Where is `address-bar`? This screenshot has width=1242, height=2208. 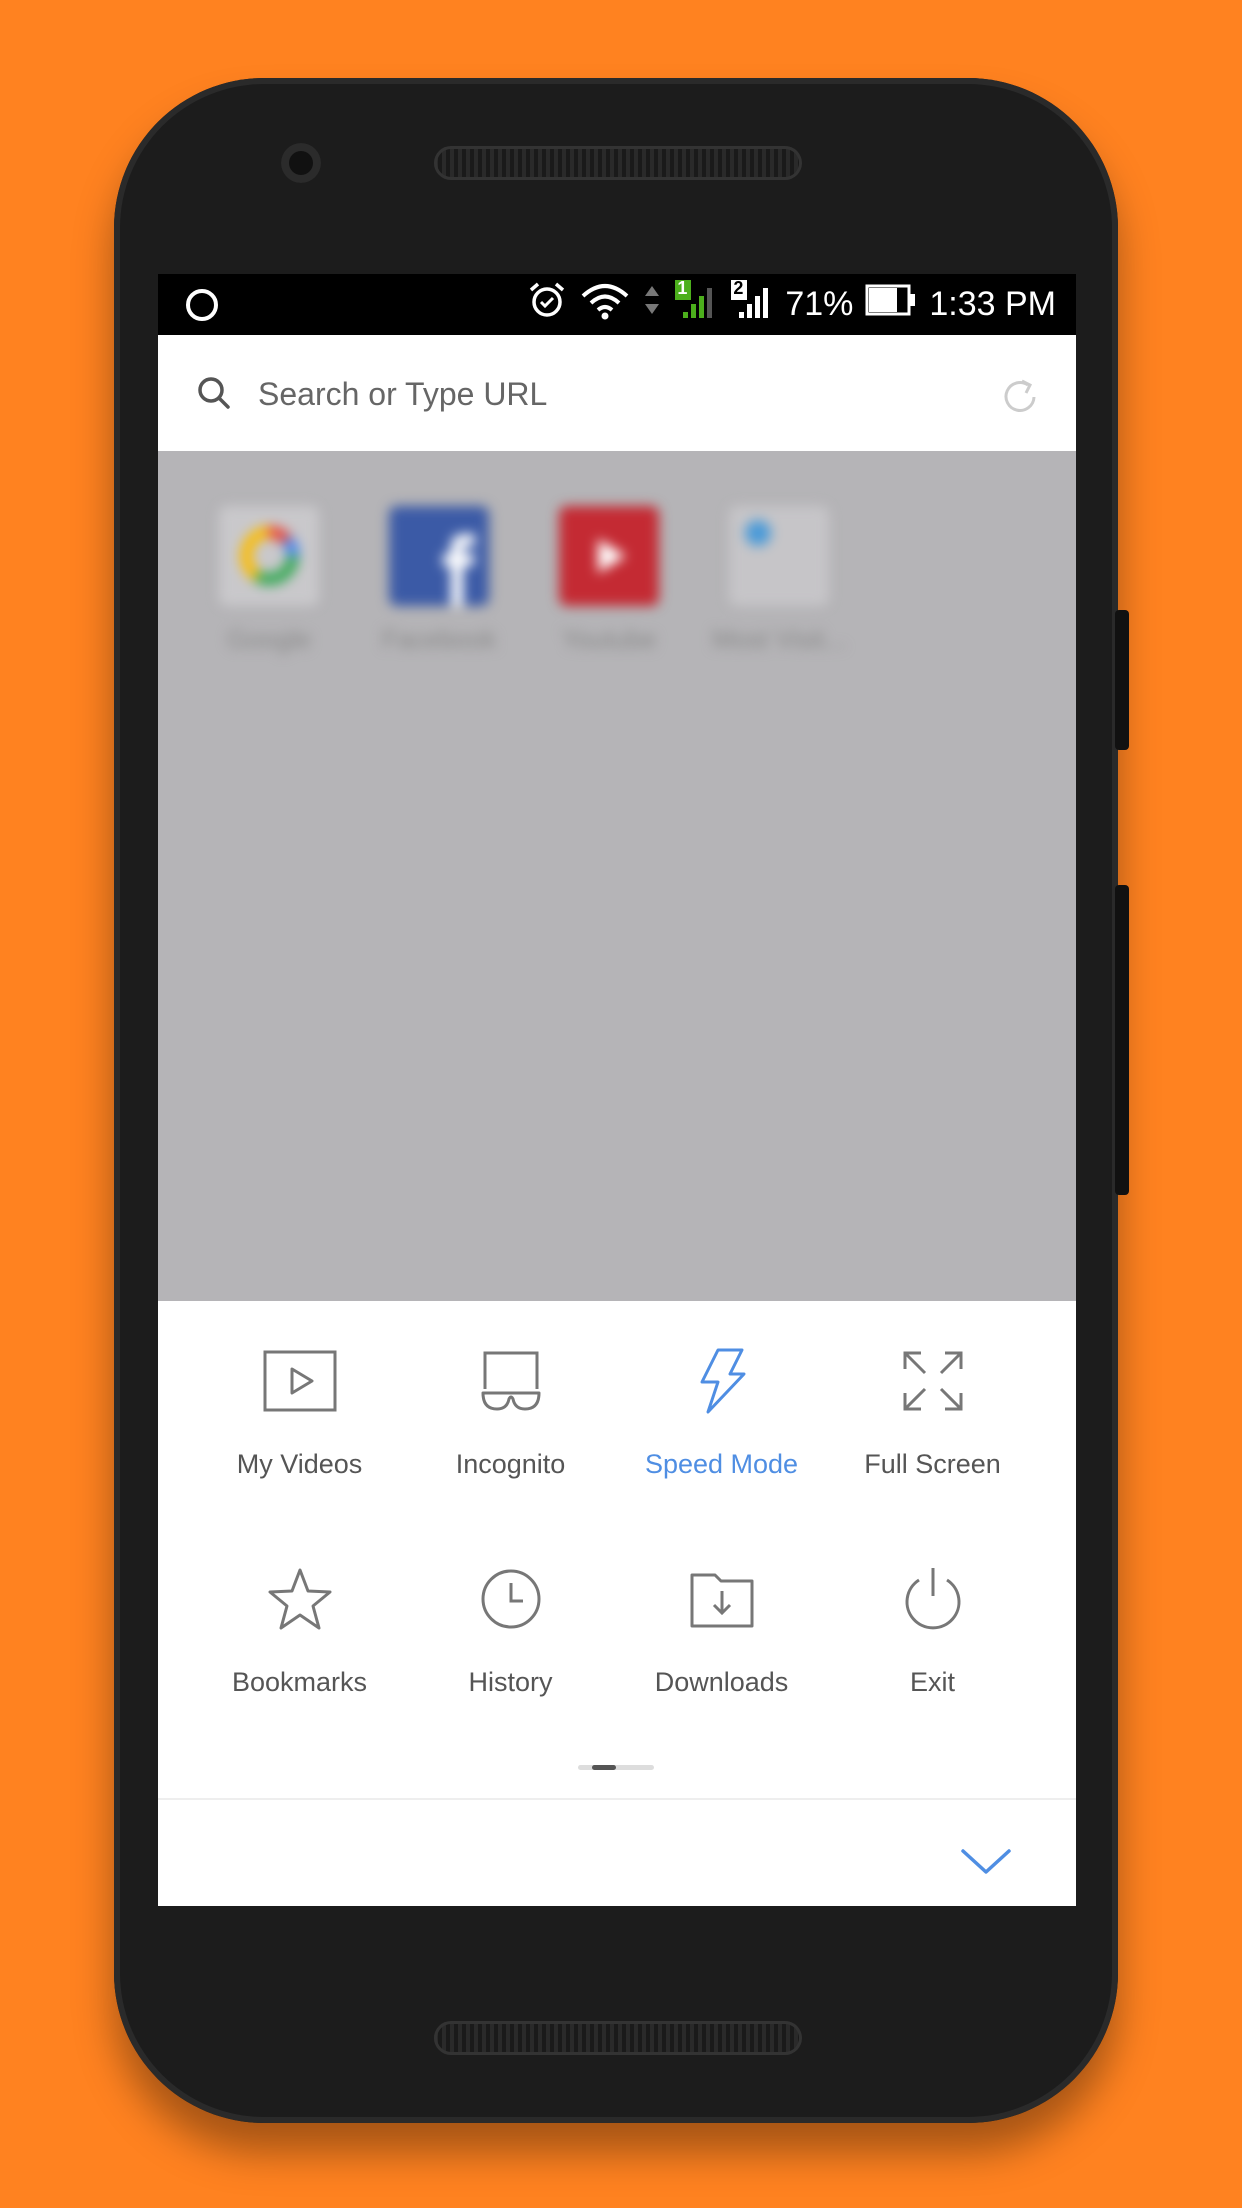 address-bar is located at coordinates (617, 393).